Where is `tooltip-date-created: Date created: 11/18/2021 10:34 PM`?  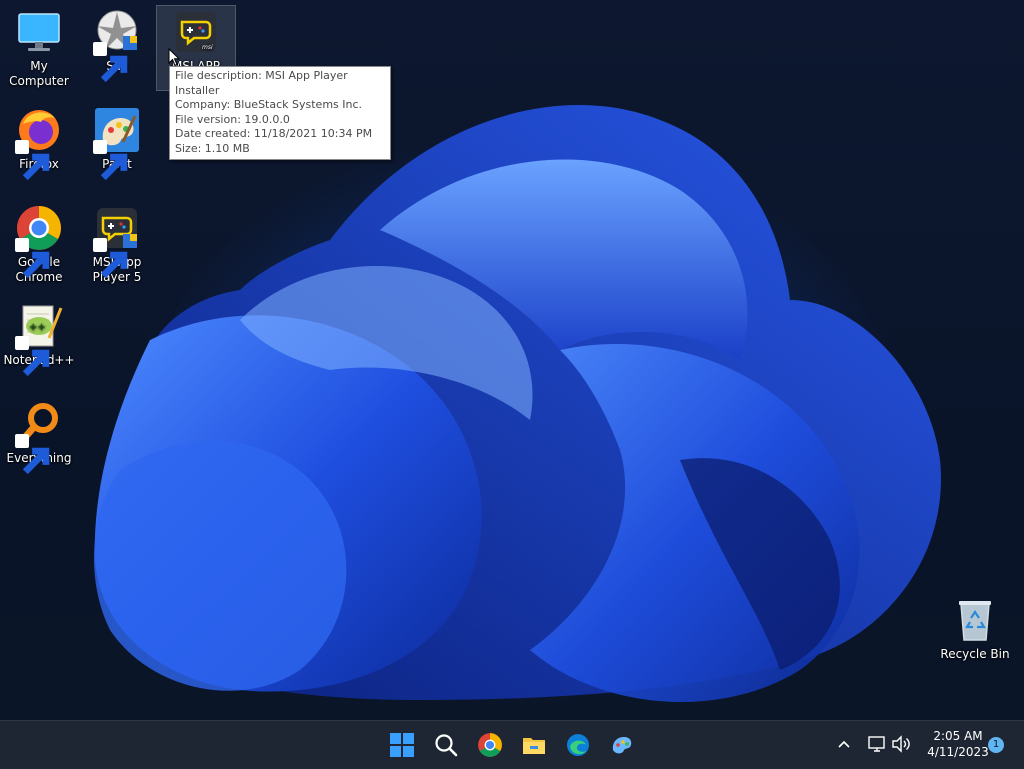 tooltip-date-created: Date created: 11/18/2021 10:34 PM is located at coordinates (274, 133).